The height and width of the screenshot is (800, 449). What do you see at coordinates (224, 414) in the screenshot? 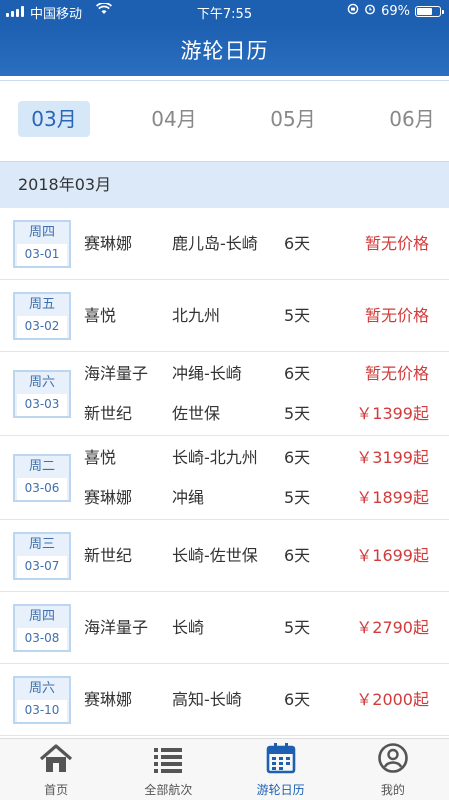
I see `voyage-item: 新世纪 佐世保 5天 ￥1399起` at bounding box center [224, 414].